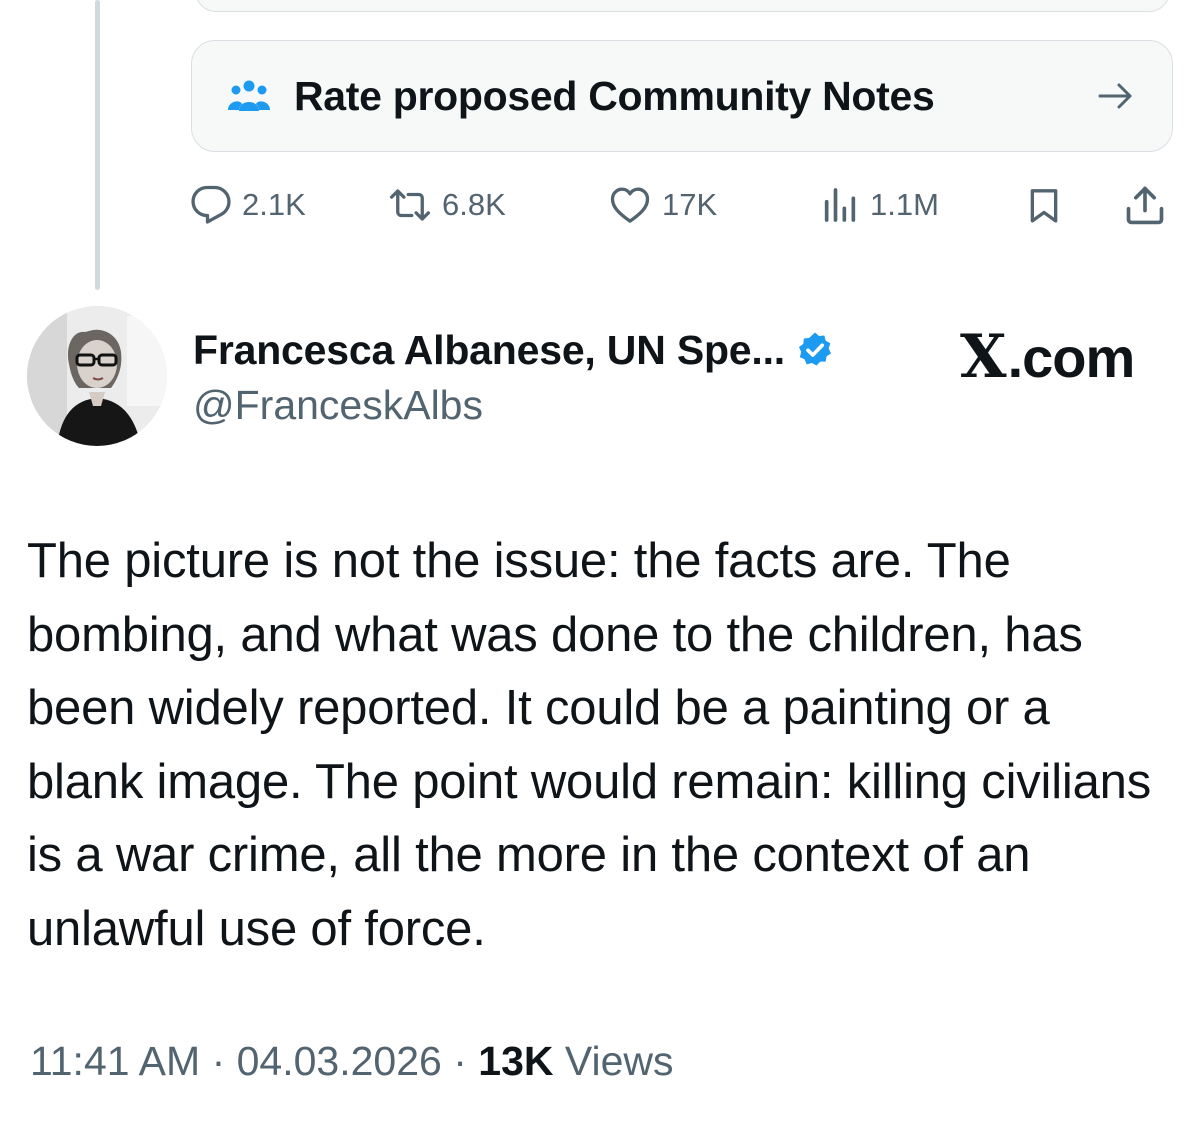 This screenshot has height=1134, width=1200. What do you see at coordinates (904, 204) in the screenshot?
I see `views-count: 1.1M` at bounding box center [904, 204].